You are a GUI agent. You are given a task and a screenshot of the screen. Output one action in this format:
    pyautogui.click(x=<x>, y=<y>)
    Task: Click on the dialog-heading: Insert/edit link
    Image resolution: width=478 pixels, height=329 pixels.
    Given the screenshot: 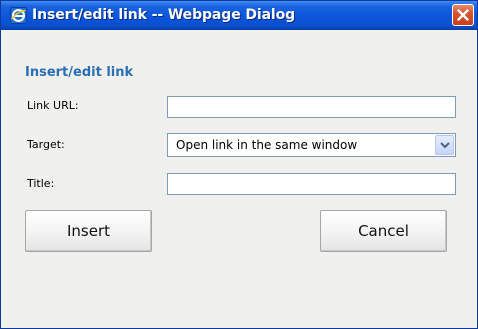 What is the action you would take?
    pyautogui.click(x=79, y=72)
    